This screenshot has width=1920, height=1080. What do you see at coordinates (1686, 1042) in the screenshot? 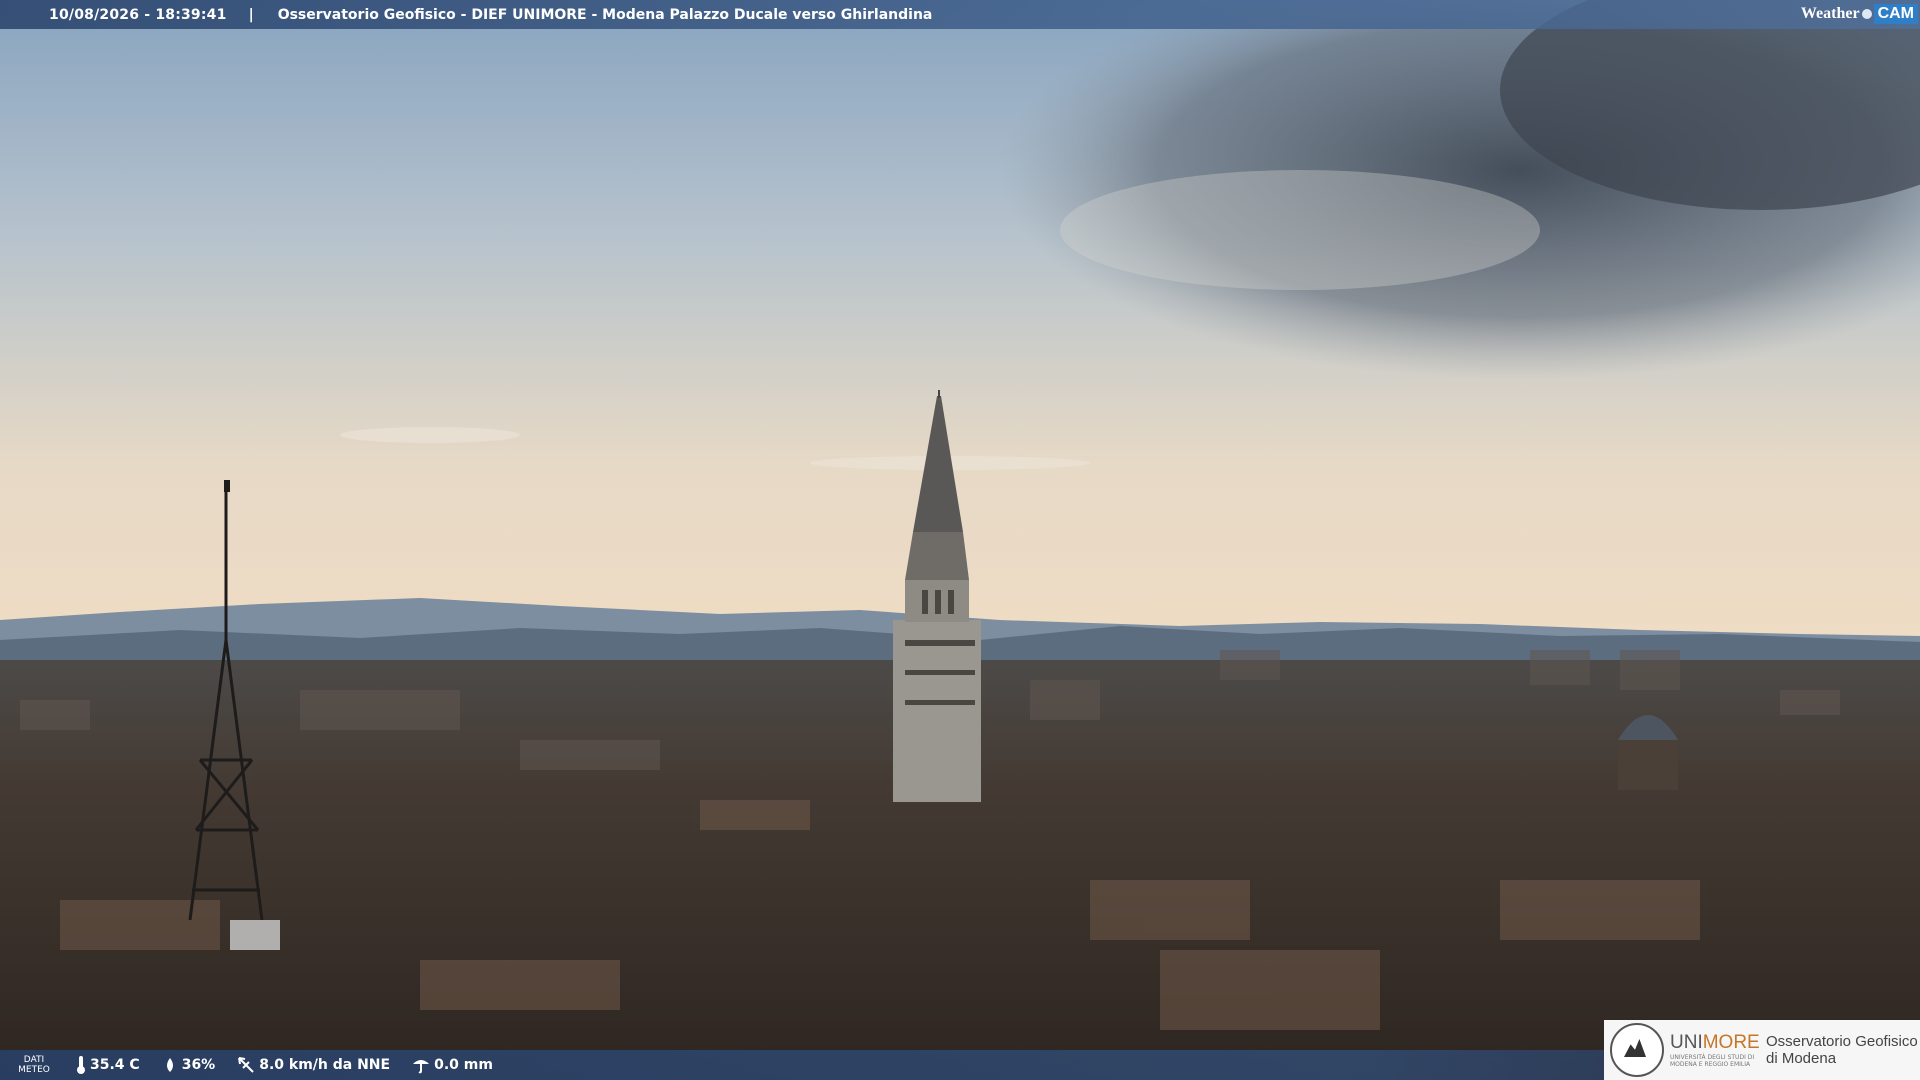
I see `unimore-name-a: UNI` at bounding box center [1686, 1042].